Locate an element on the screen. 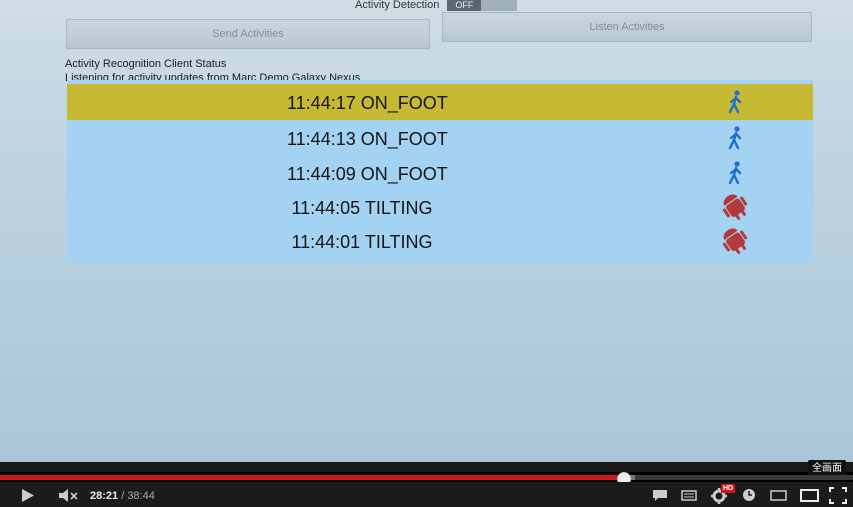  player-controls: 28:21 / 38:44 HD is located at coordinates (426, 494).